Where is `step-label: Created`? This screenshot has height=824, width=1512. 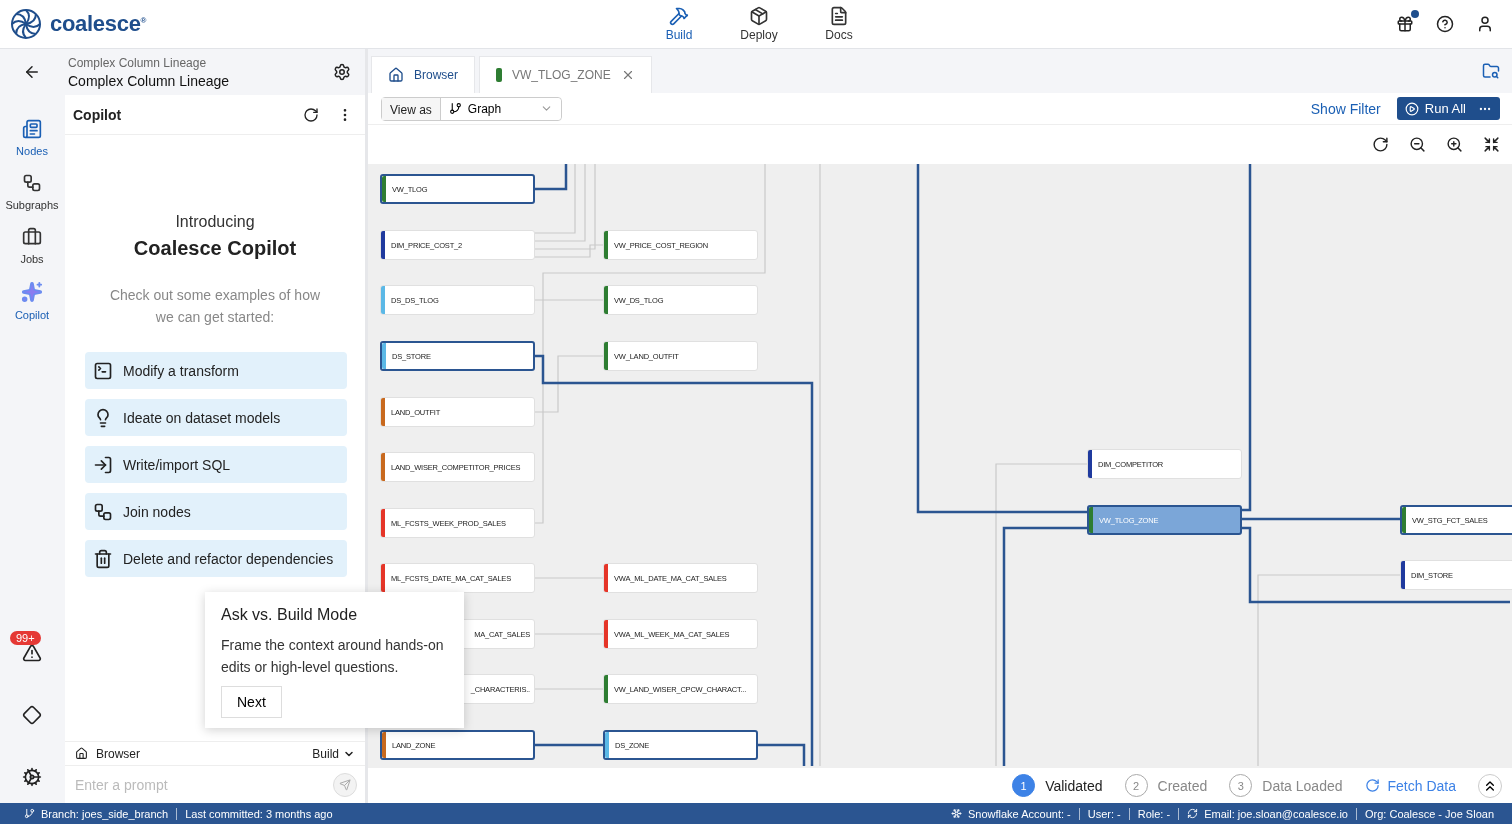
step-label: Created is located at coordinates (1182, 785).